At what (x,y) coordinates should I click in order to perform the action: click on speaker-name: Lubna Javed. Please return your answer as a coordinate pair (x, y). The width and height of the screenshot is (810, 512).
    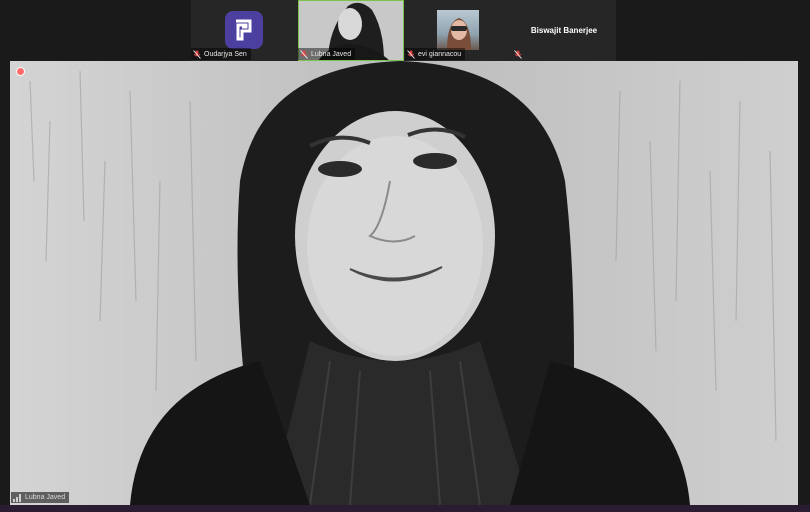
    Looking at the image, I should click on (45, 497).